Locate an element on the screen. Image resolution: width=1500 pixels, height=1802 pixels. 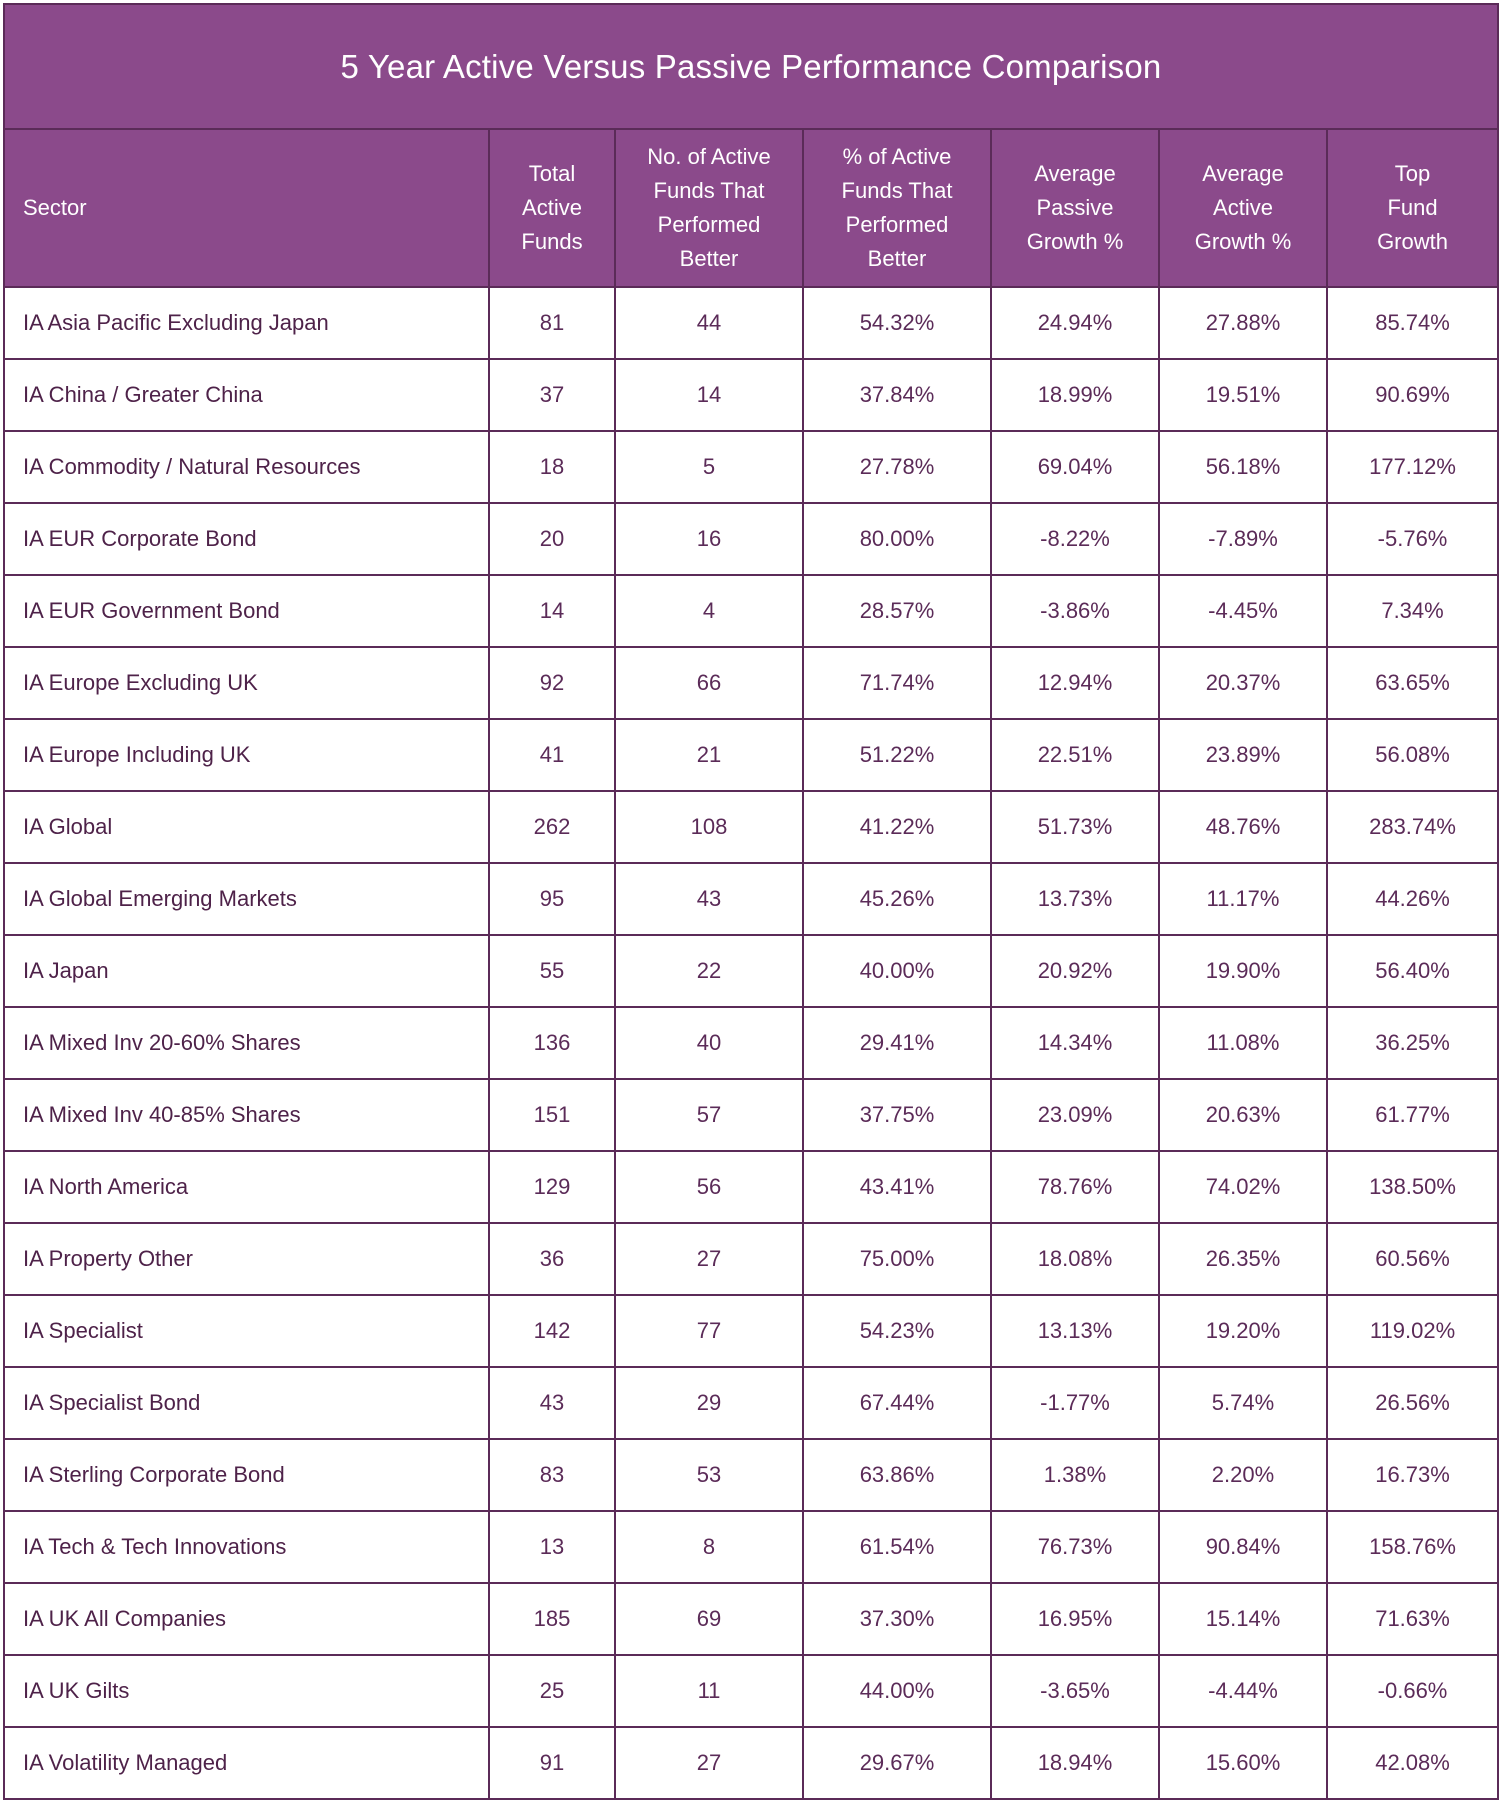
cell-no-active-funds-better: 56 is located at coordinates (709, 1187).